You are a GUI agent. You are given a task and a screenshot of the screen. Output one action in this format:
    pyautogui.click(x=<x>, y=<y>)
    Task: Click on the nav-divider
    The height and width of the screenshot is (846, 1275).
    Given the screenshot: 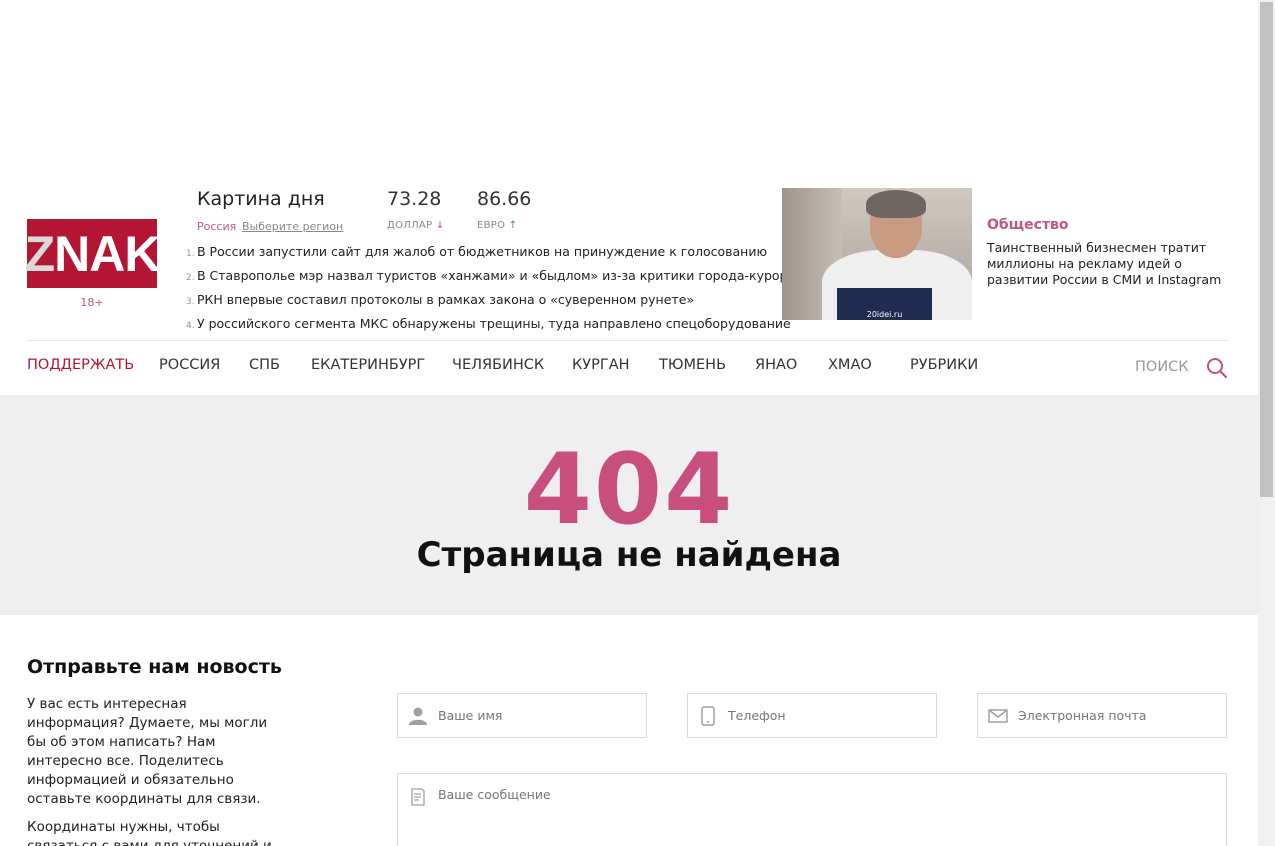 What is the action you would take?
    pyautogui.click(x=627, y=340)
    